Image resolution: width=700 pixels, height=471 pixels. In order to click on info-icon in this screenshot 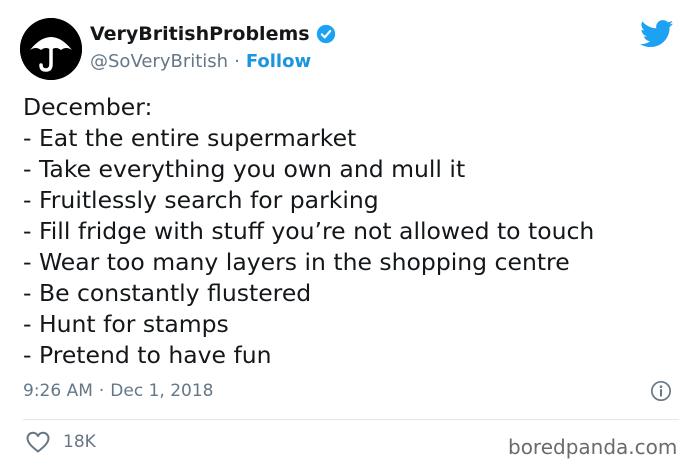, I will do `click(661, 391)`.